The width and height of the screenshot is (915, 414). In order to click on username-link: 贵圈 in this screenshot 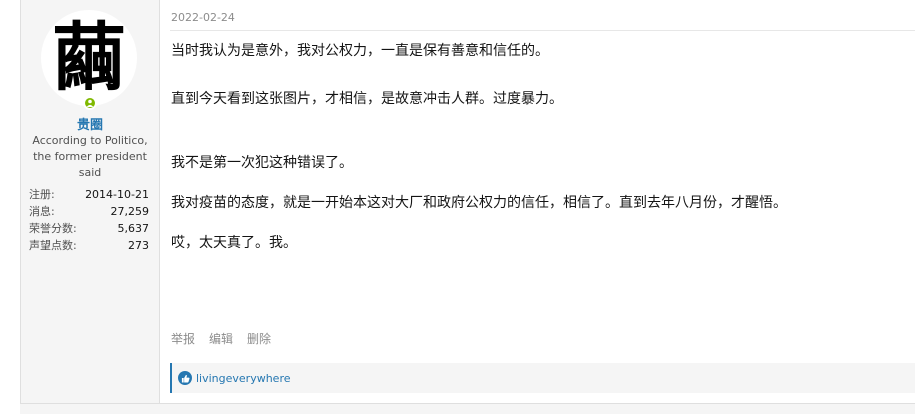, I will do `click(90, 123)`.